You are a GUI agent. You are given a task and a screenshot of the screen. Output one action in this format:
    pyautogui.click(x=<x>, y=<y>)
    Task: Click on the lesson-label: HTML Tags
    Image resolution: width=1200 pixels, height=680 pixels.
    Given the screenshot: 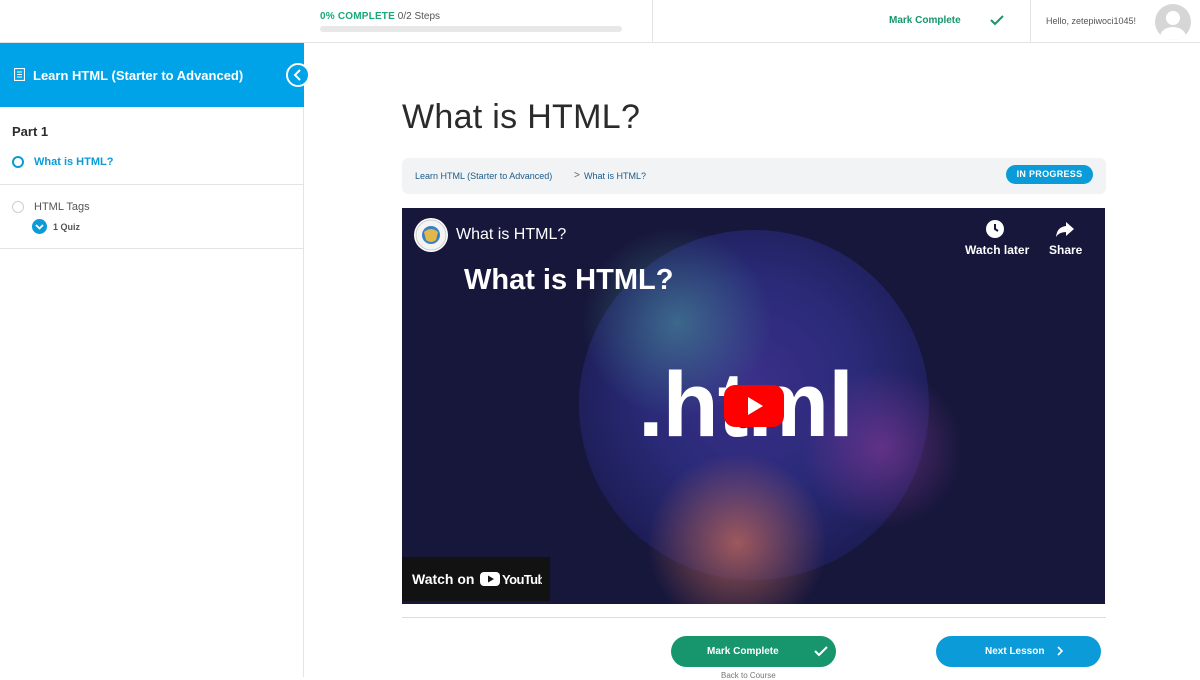 What is the action you would take?
    pyautogui.click(x=62, y=207)
    